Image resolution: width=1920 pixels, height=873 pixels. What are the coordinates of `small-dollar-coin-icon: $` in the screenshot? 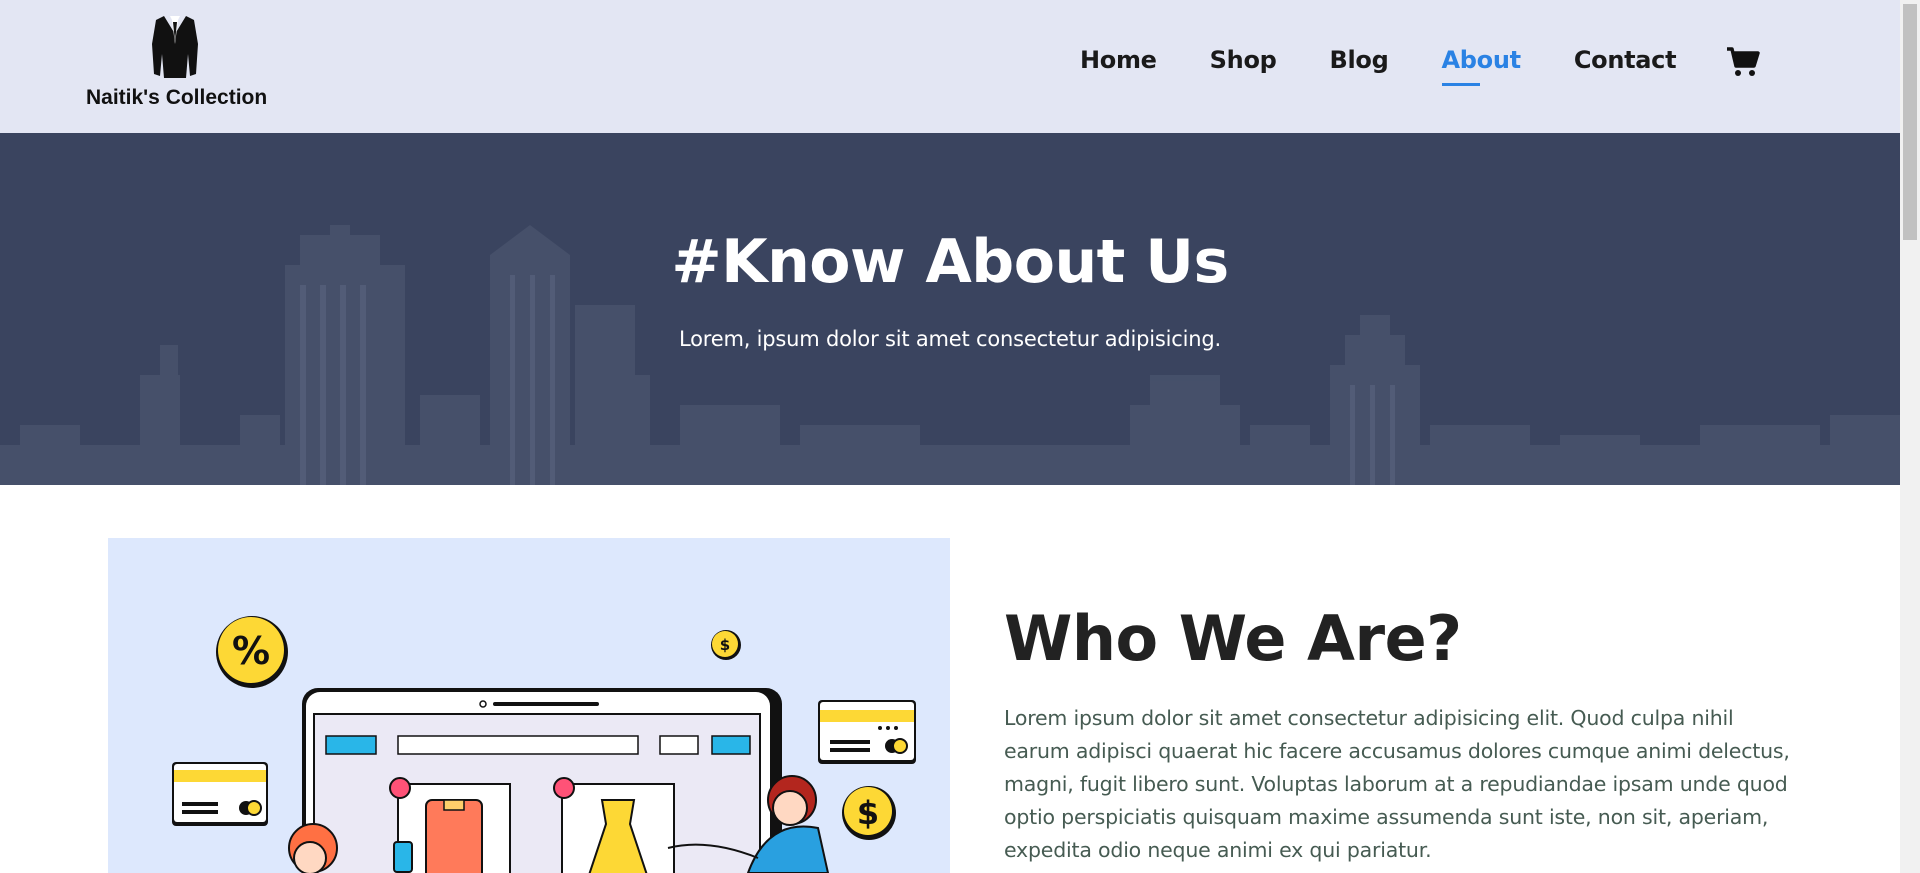 It's located at (726, 645).